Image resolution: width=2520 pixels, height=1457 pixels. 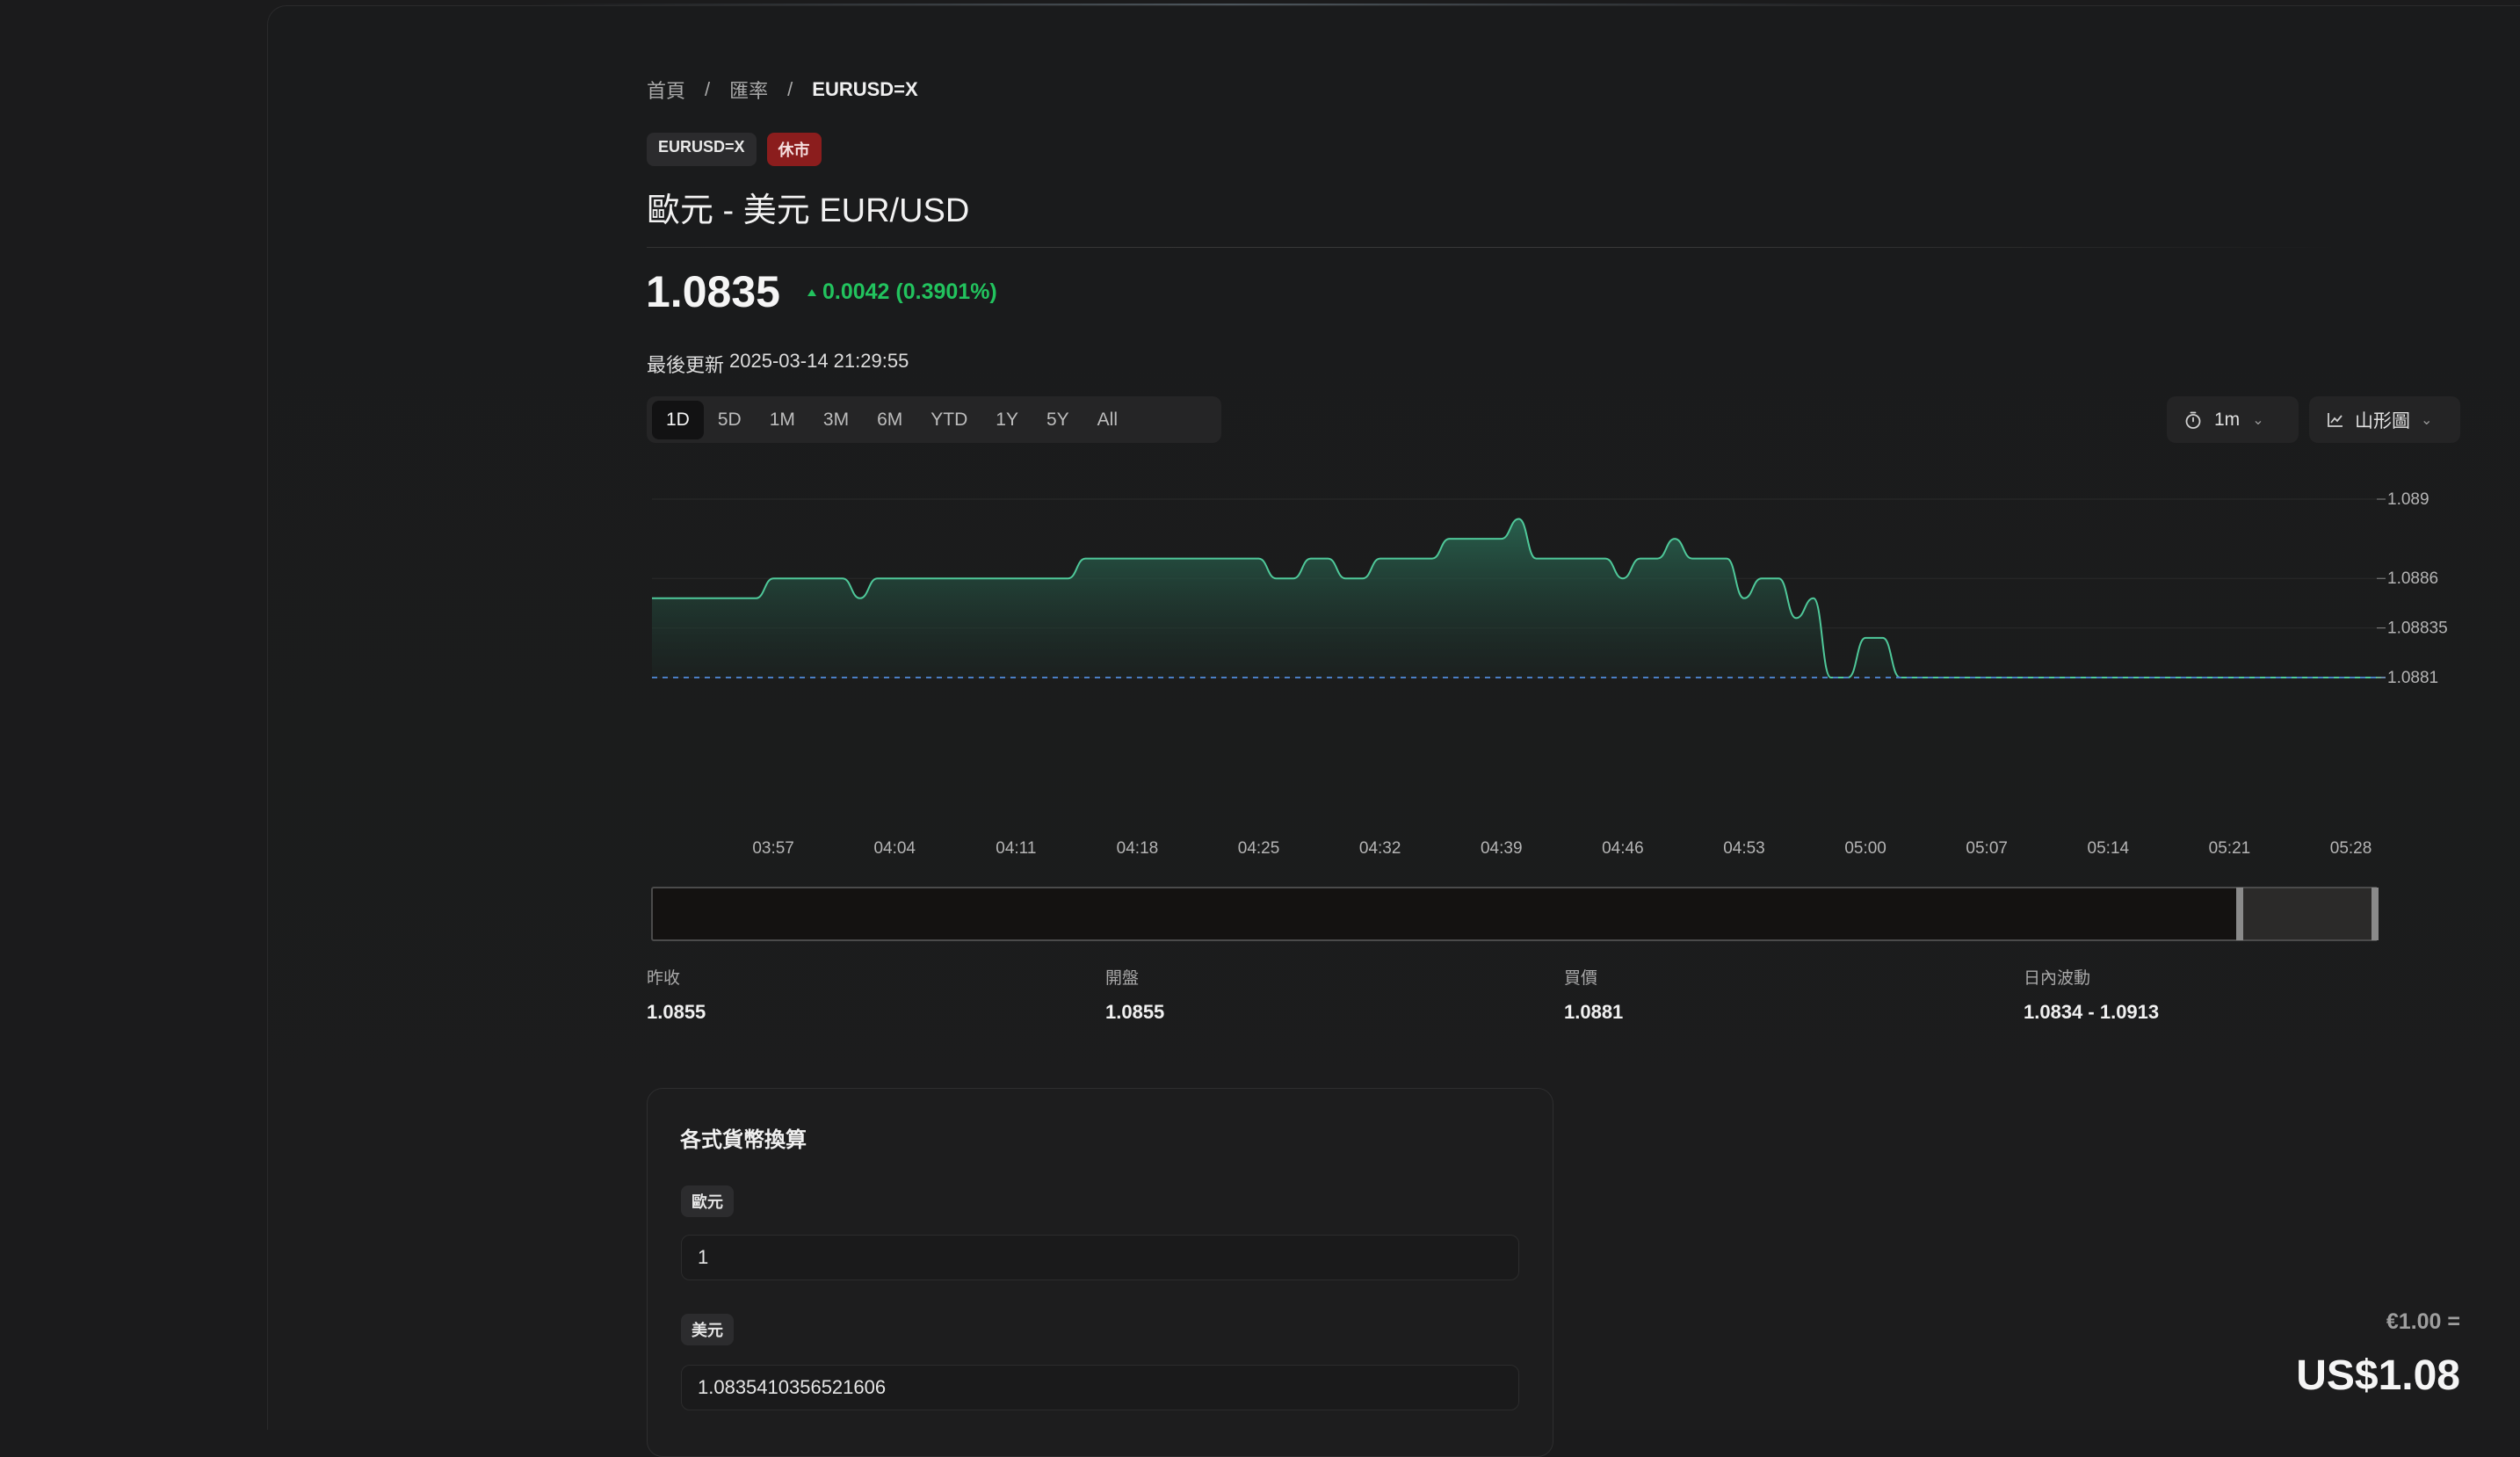 I want to click on x-tick-label: 04:11, so click(x=1016, y=848).